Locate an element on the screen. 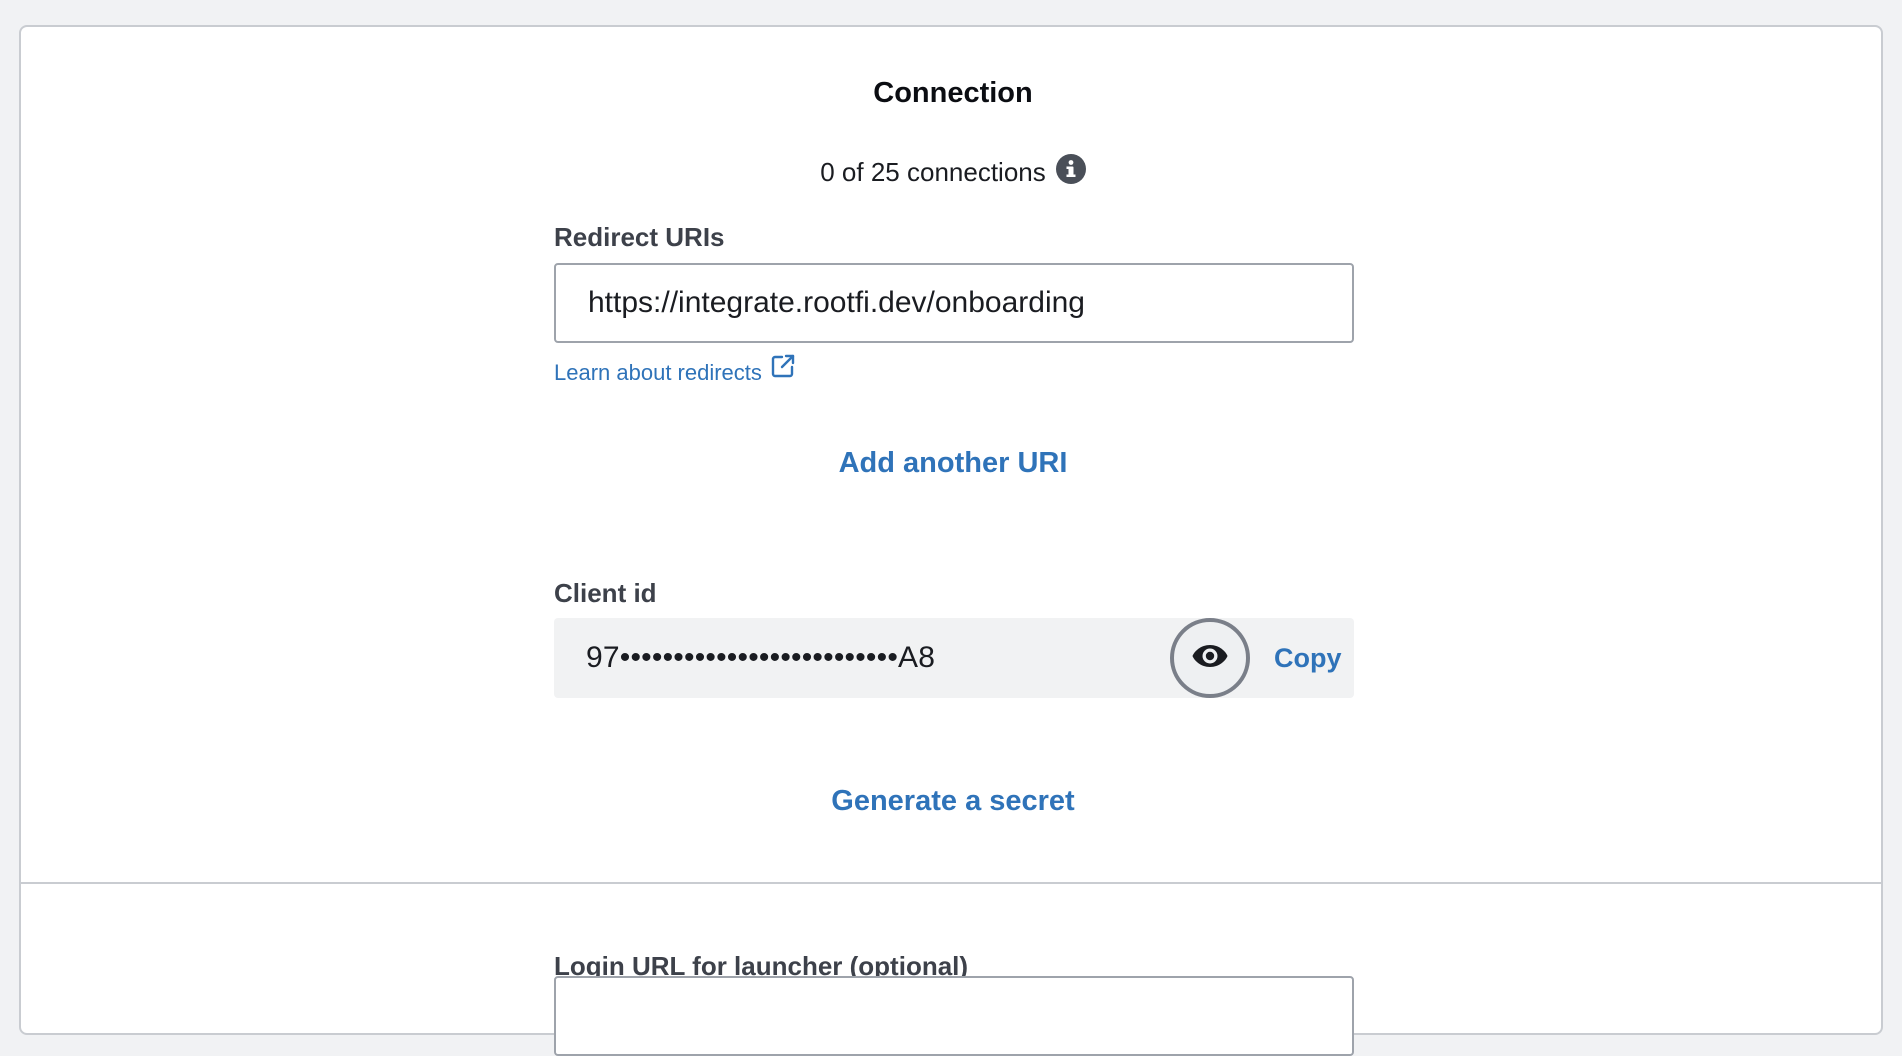  connection-count-row: 0 of 25 connections is located at coordinates (953, 170).